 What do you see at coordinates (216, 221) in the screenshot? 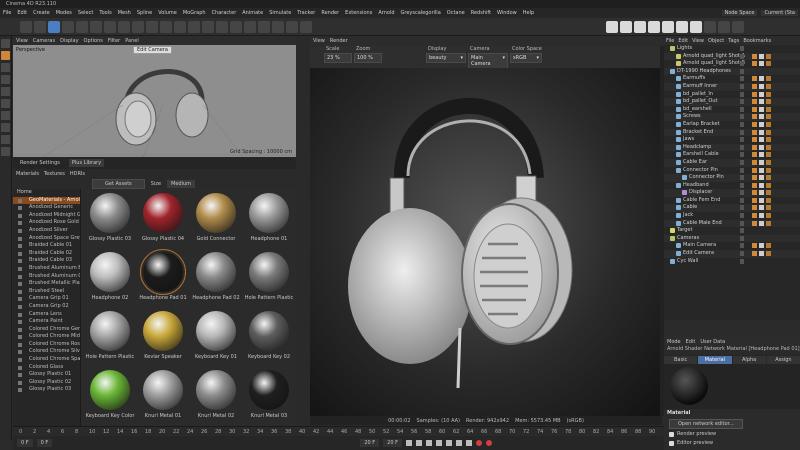
I see `material-swatch: Gold Connector` at bounding box center [216, 221].